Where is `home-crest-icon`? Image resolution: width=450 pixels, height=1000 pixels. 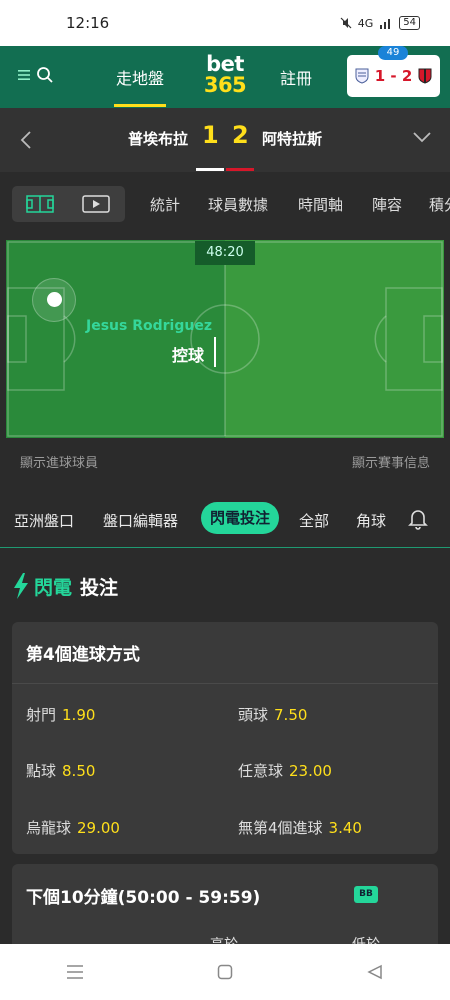
home-crest-icon is located at coordinates (362, 76).